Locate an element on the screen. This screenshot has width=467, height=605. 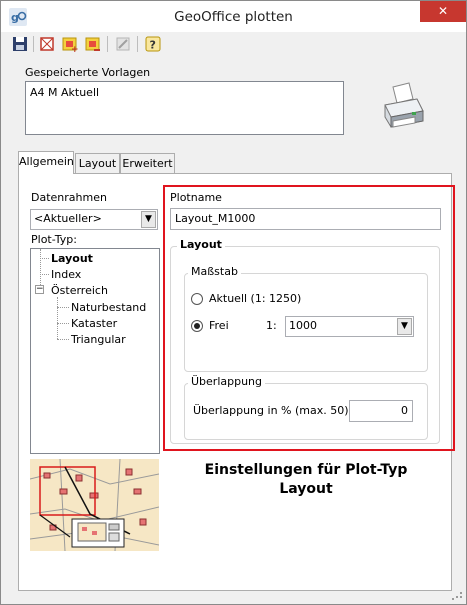
aktuell-label: Aktuell (1: 1250) is located at coordinates (255, 298).